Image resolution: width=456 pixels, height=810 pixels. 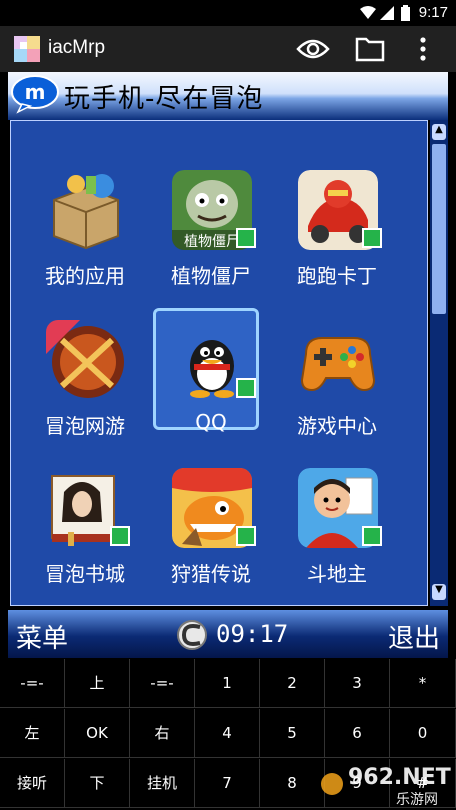 What do you see at coordinates (338, 364) in the screenshot?
I see `gamepad-icon` at bounding box center [338, 364].